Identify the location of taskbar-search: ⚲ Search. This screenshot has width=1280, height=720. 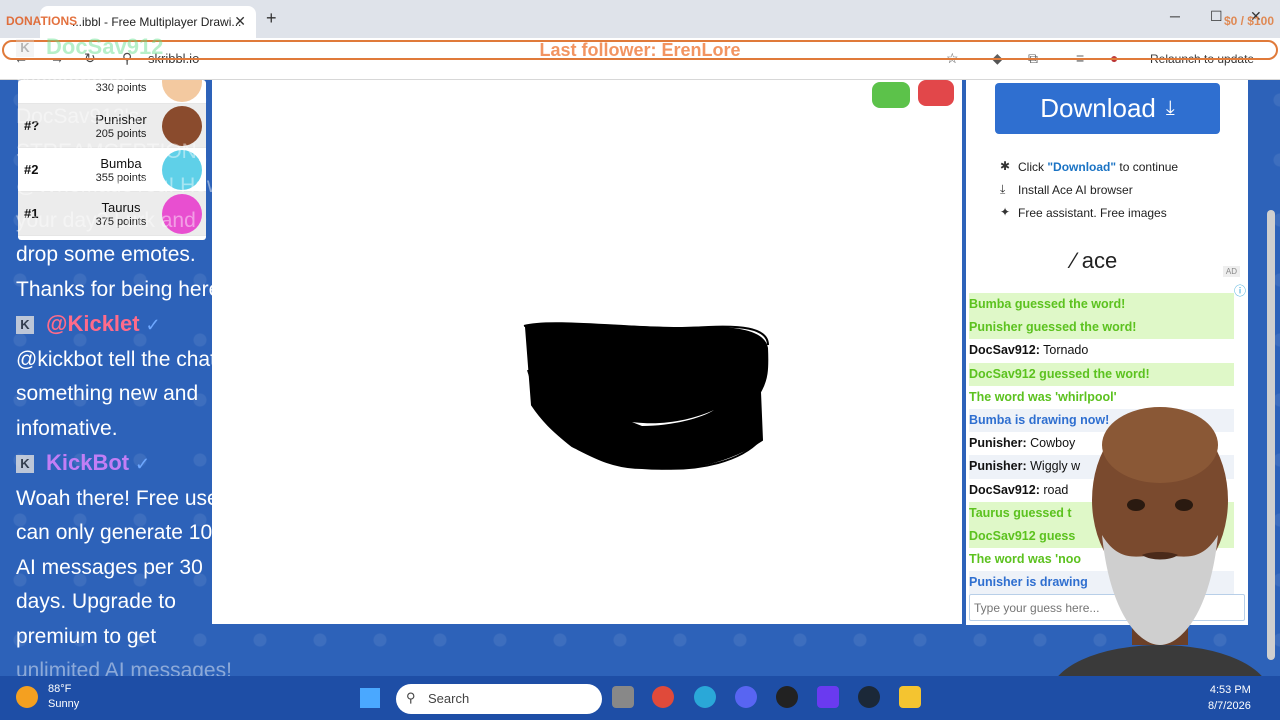
(499, 699).